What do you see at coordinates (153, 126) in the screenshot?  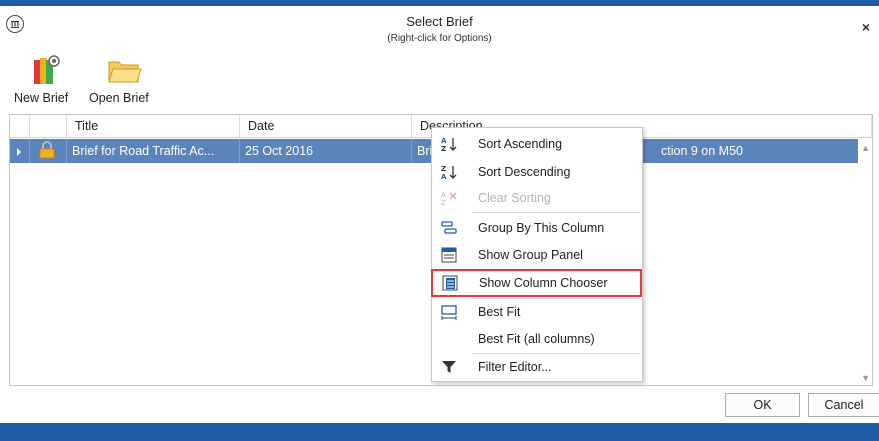 I see `column-header-title: Title` at bounding box center [153, 126].